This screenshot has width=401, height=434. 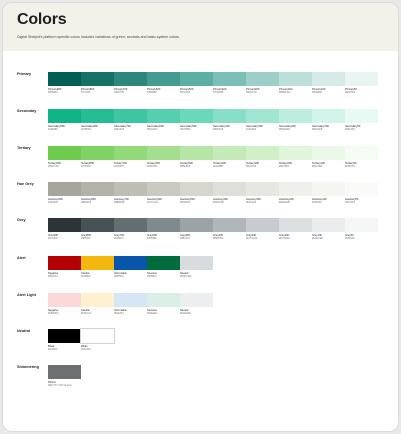 What do you see at coordinates (163, 312) in the screenshot?
I see `swatch-caption: Success #D9EEE4` at bounding box center [163, 312].